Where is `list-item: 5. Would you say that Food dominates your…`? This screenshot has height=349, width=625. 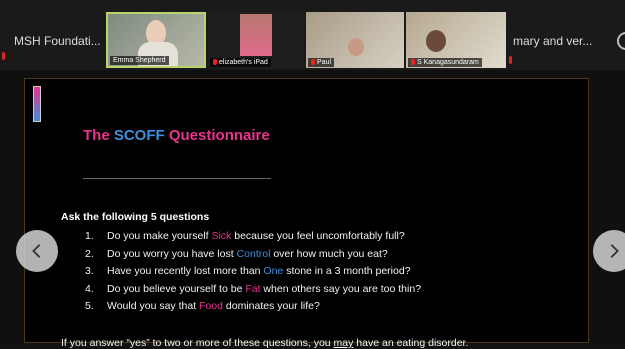
list-item: 5. Would you say that Food dominates your… is located at coordinates (202, 306).